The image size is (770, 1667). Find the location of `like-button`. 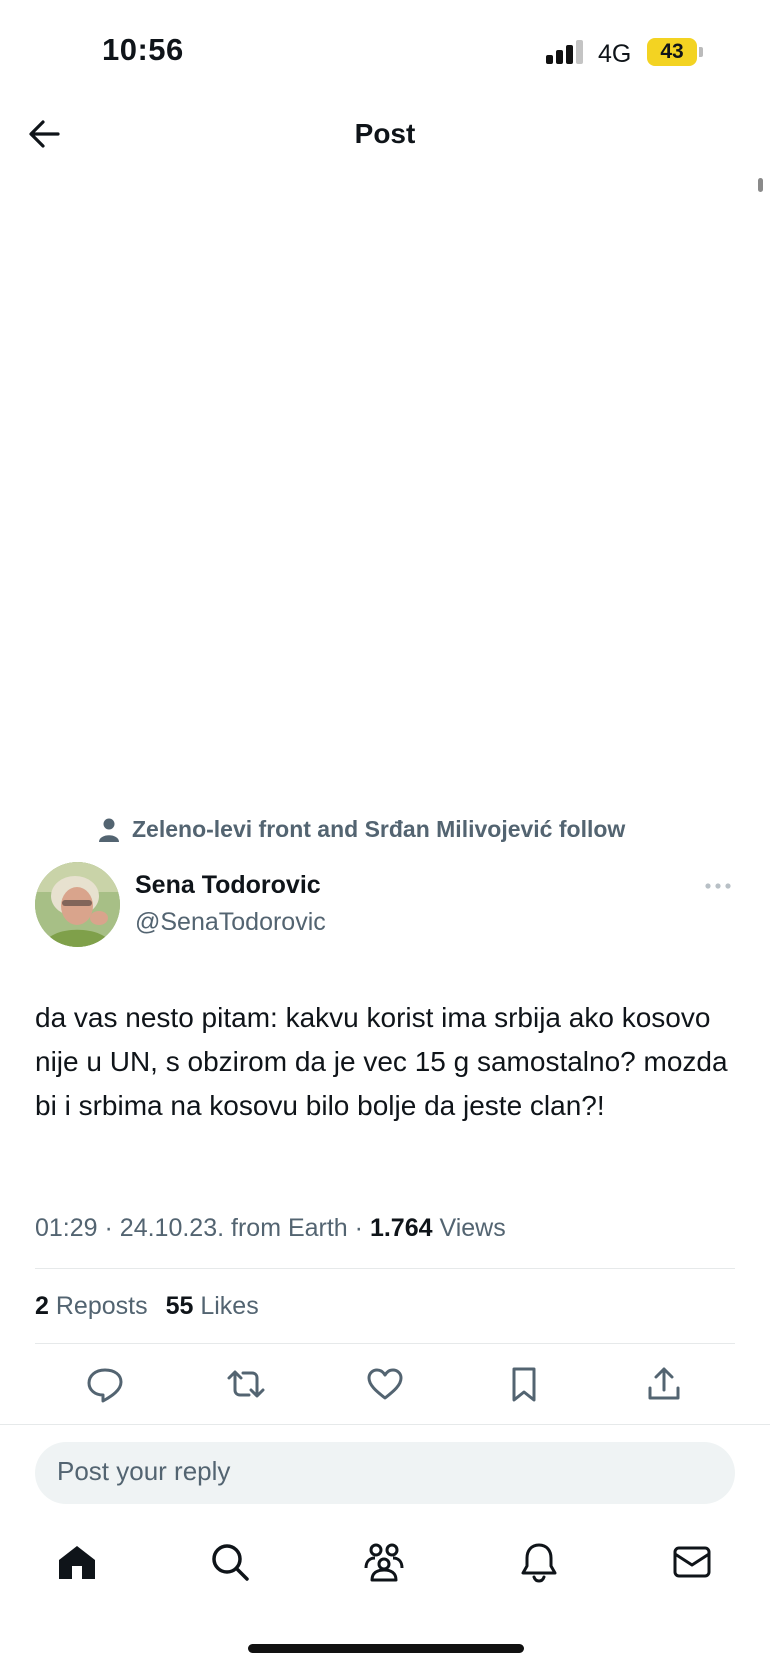

like-button is located at coordinates (385, 1384).